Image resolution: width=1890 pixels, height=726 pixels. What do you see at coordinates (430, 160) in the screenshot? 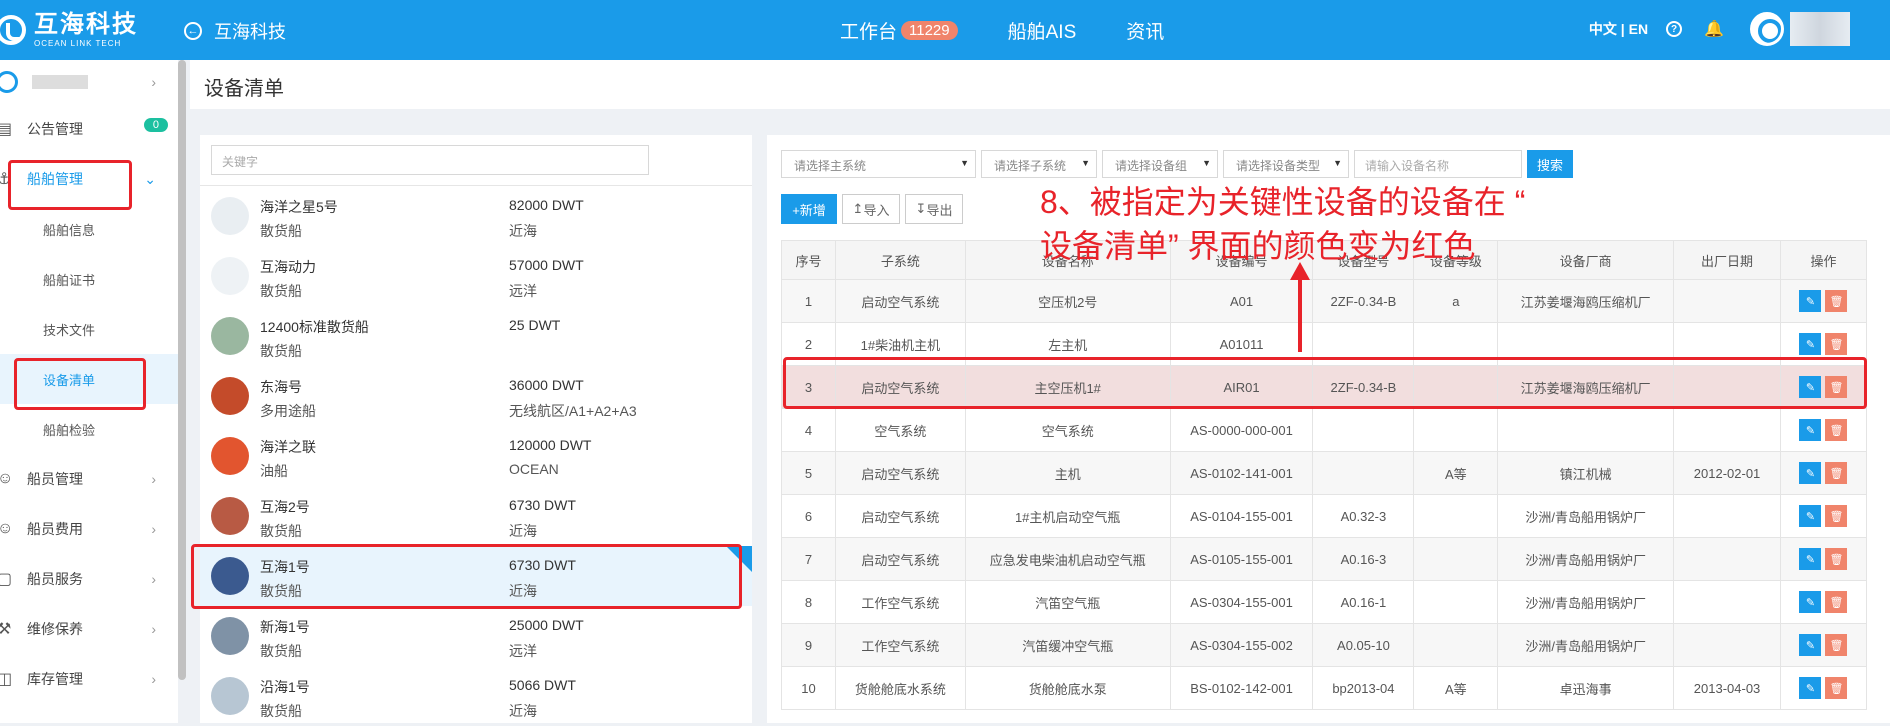
I see `keyword-search-input: 关键字` at bounding box center [430, 160].